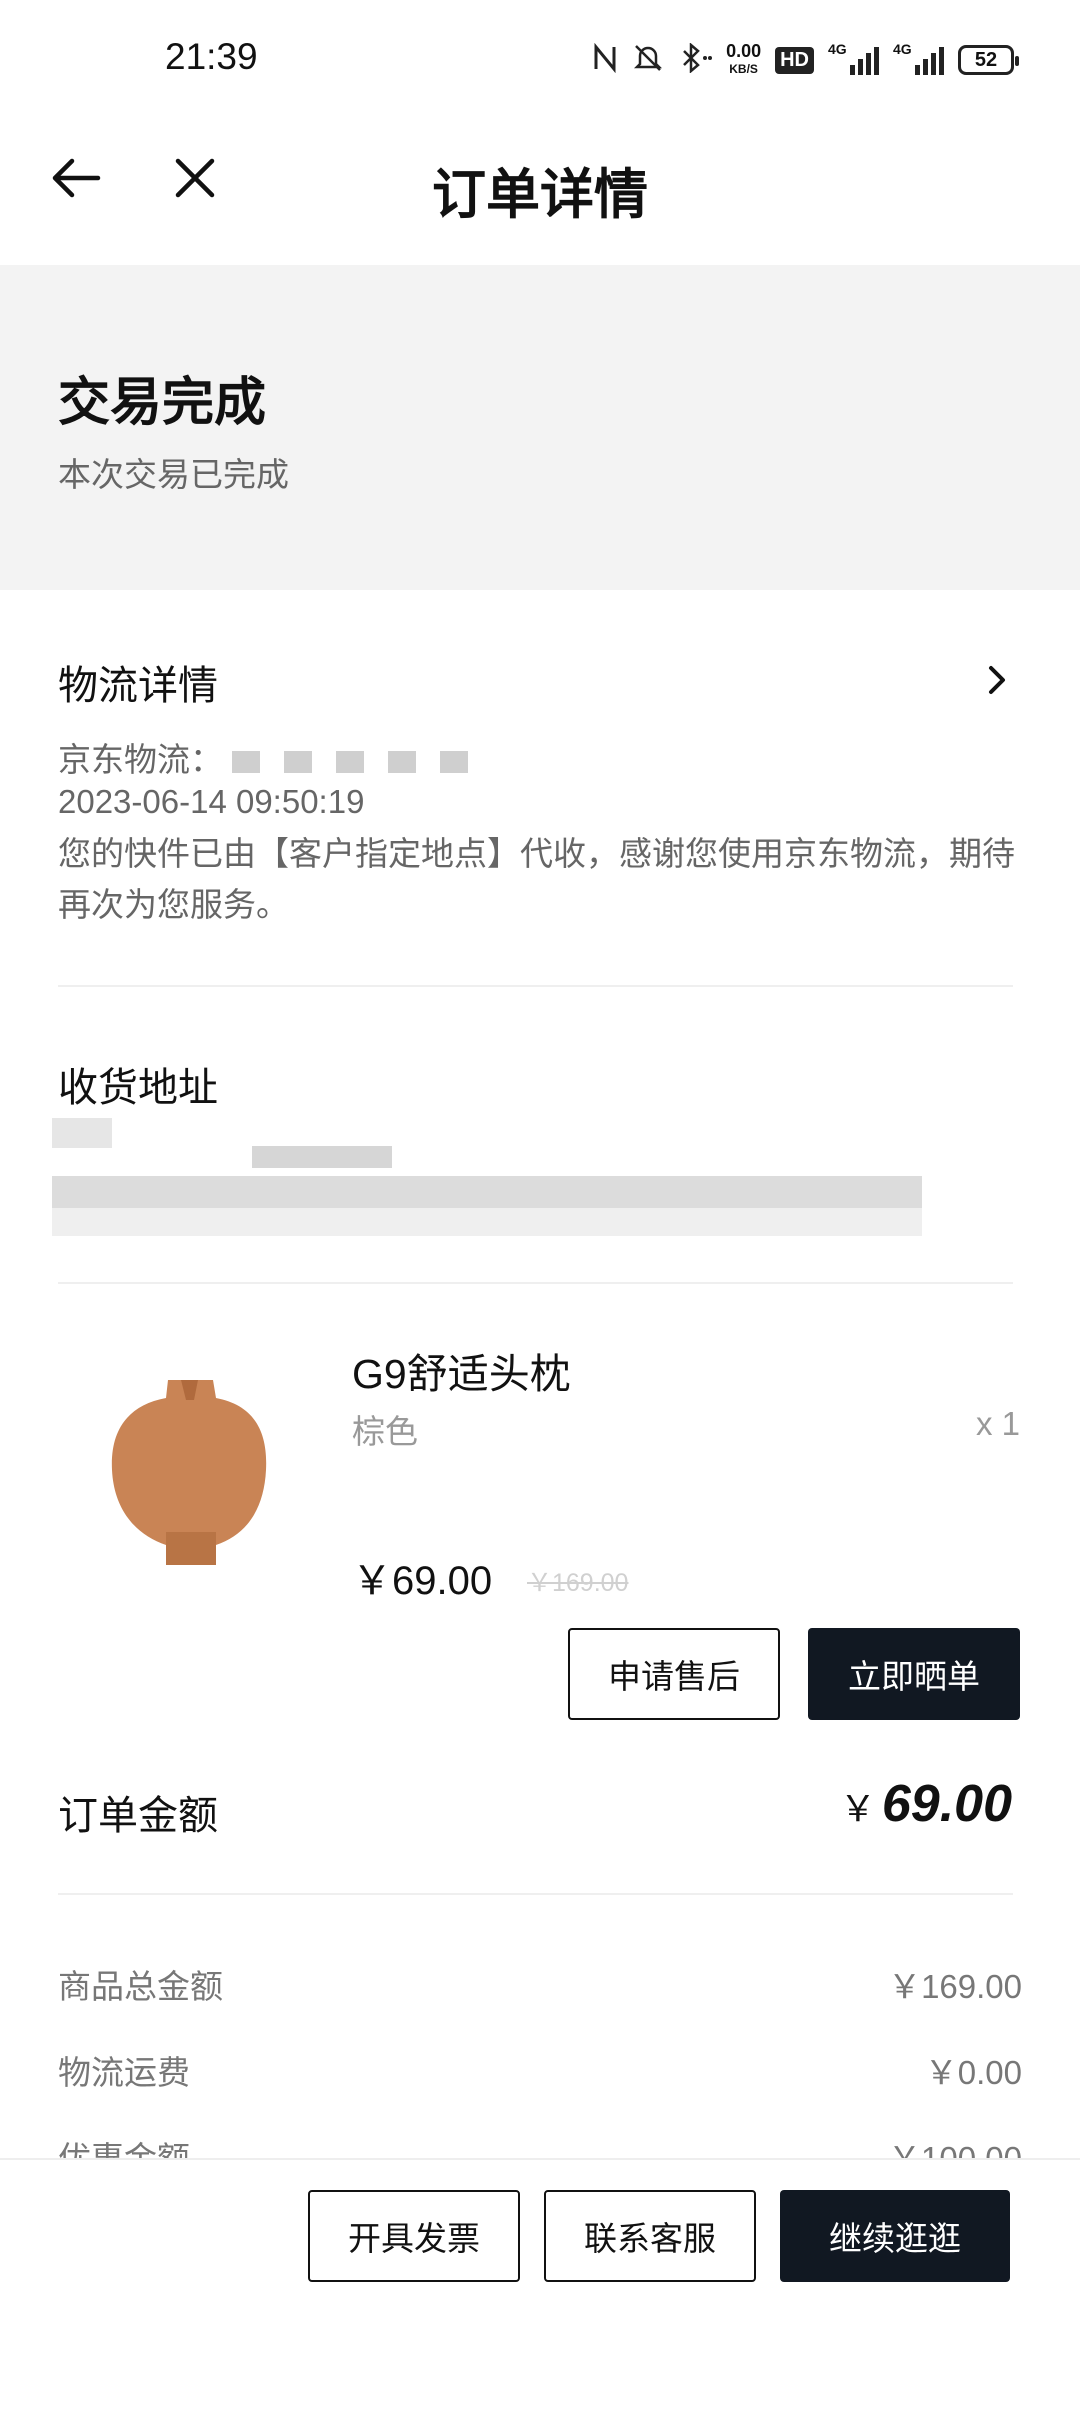  What do you see at coordinates (578, 1583) in the screenshot?
I see `product-original-price: ￥169.00` at bounding box center [578, 1583].